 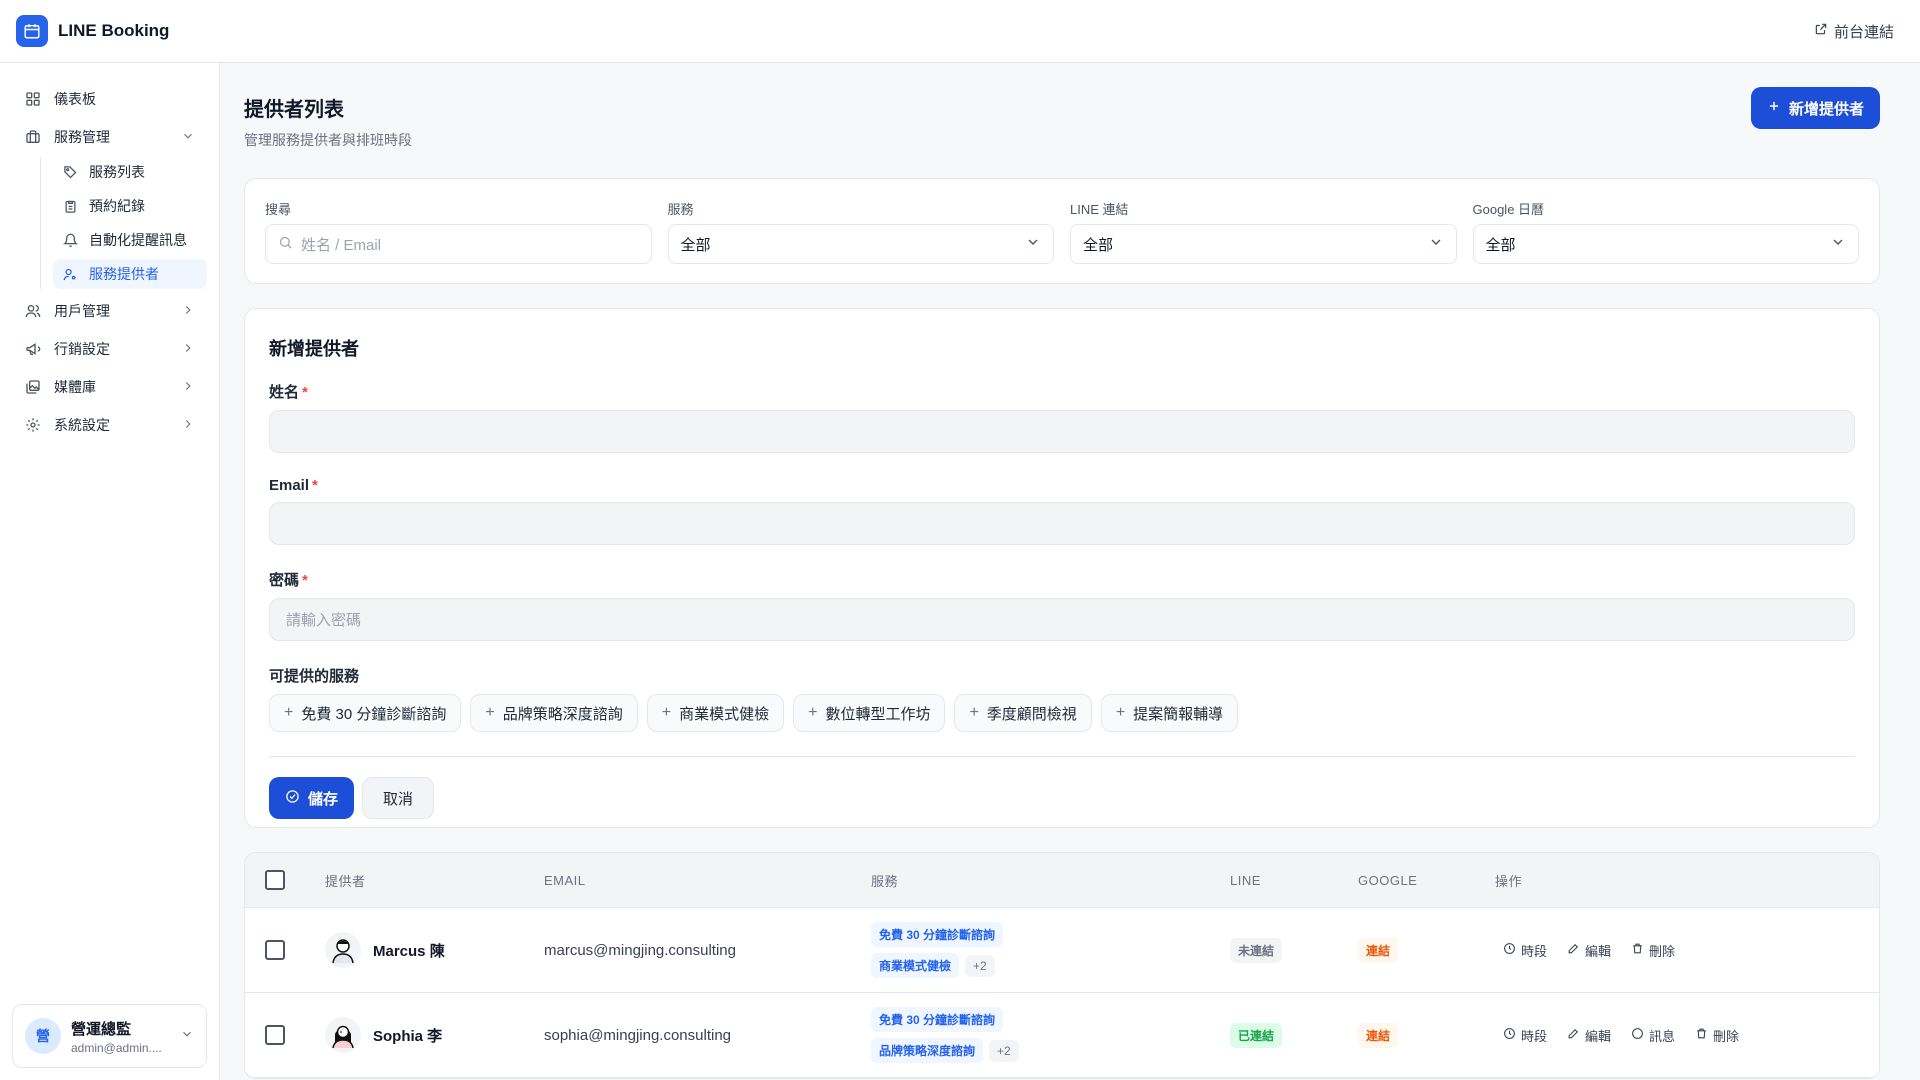 What do you see at coordinates (1004, 1050) in the screenshot?
I see `more-services-badge: +2` at bounding box center [1004, 1050].